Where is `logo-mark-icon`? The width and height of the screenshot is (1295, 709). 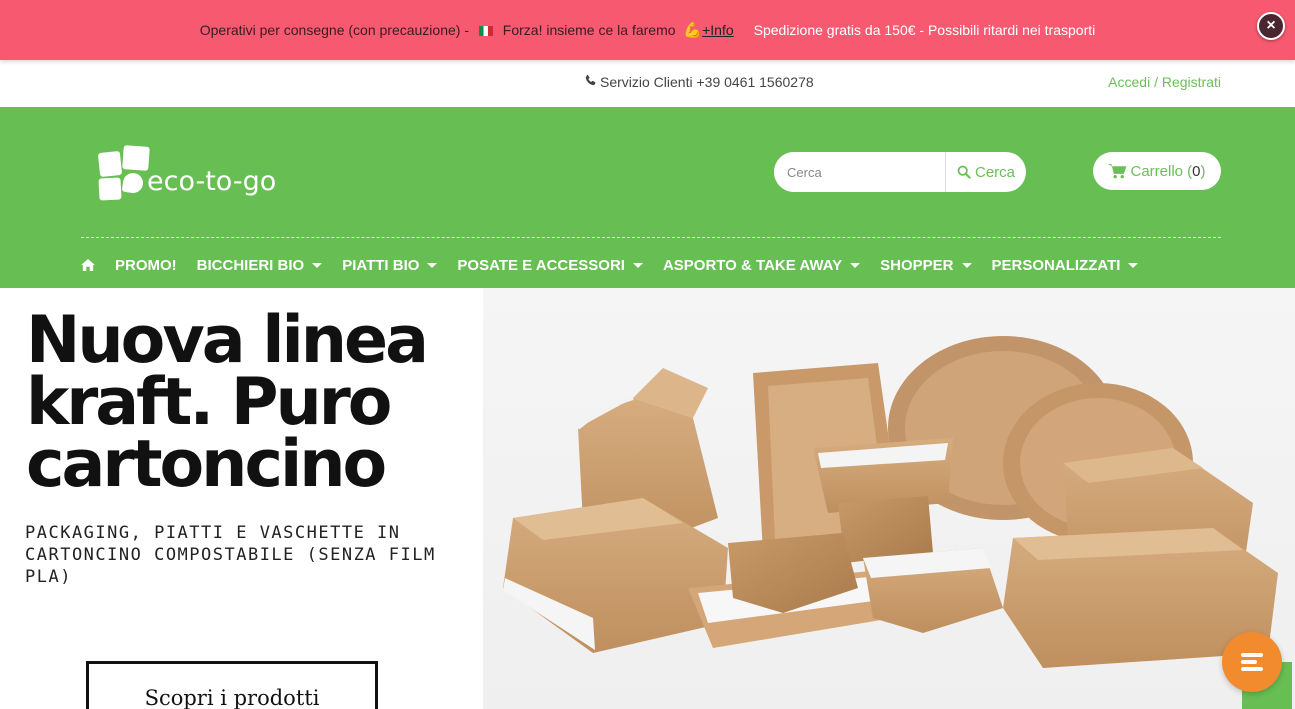
logo-mark-icon is located at coordinates (125, 173).